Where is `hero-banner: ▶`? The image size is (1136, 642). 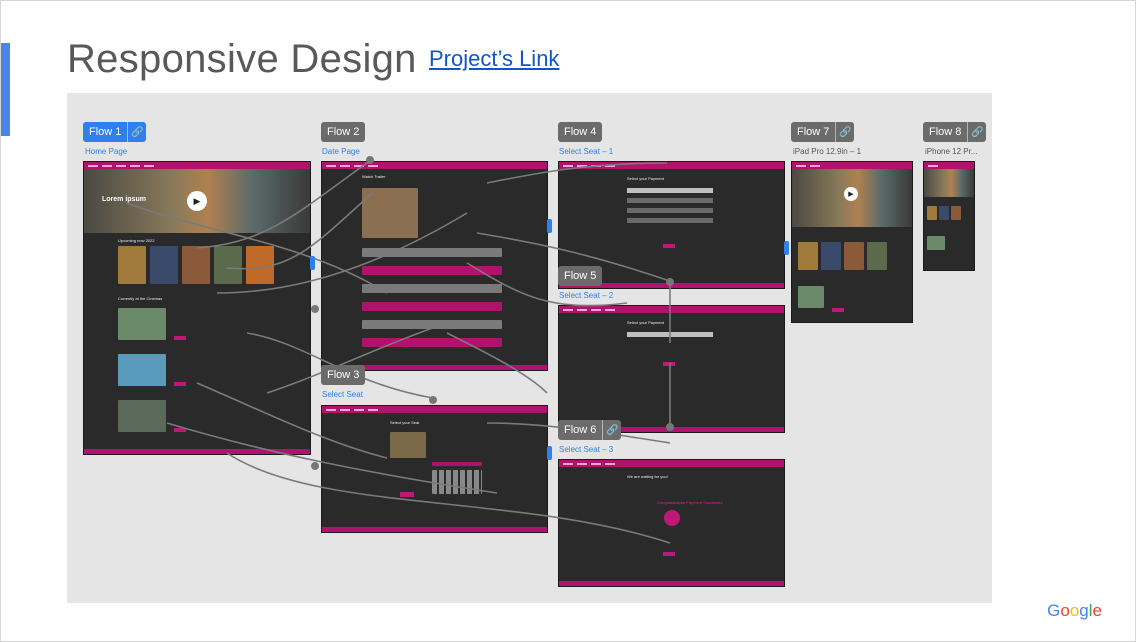 hero-banner: ▶ is located at coordinates (852, 198).